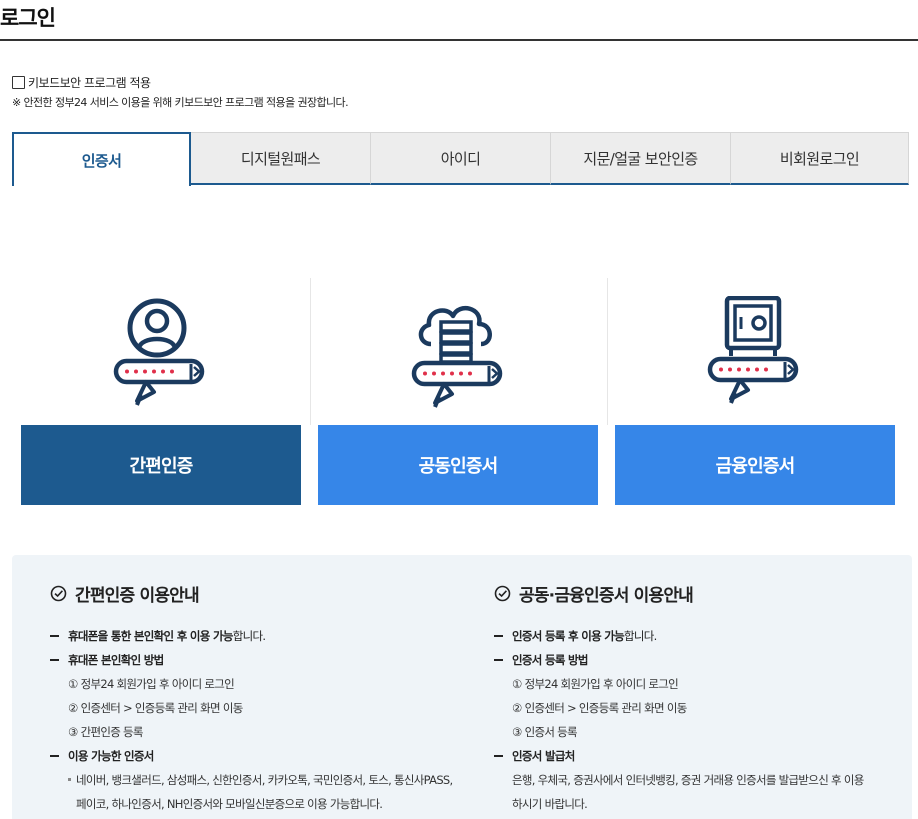  Describe the element at coordinates (260, 636) in the screenshot. I see `guide-item: 휴대폰을 통한 본인확인 후 이용 가능합니다.` at that location.